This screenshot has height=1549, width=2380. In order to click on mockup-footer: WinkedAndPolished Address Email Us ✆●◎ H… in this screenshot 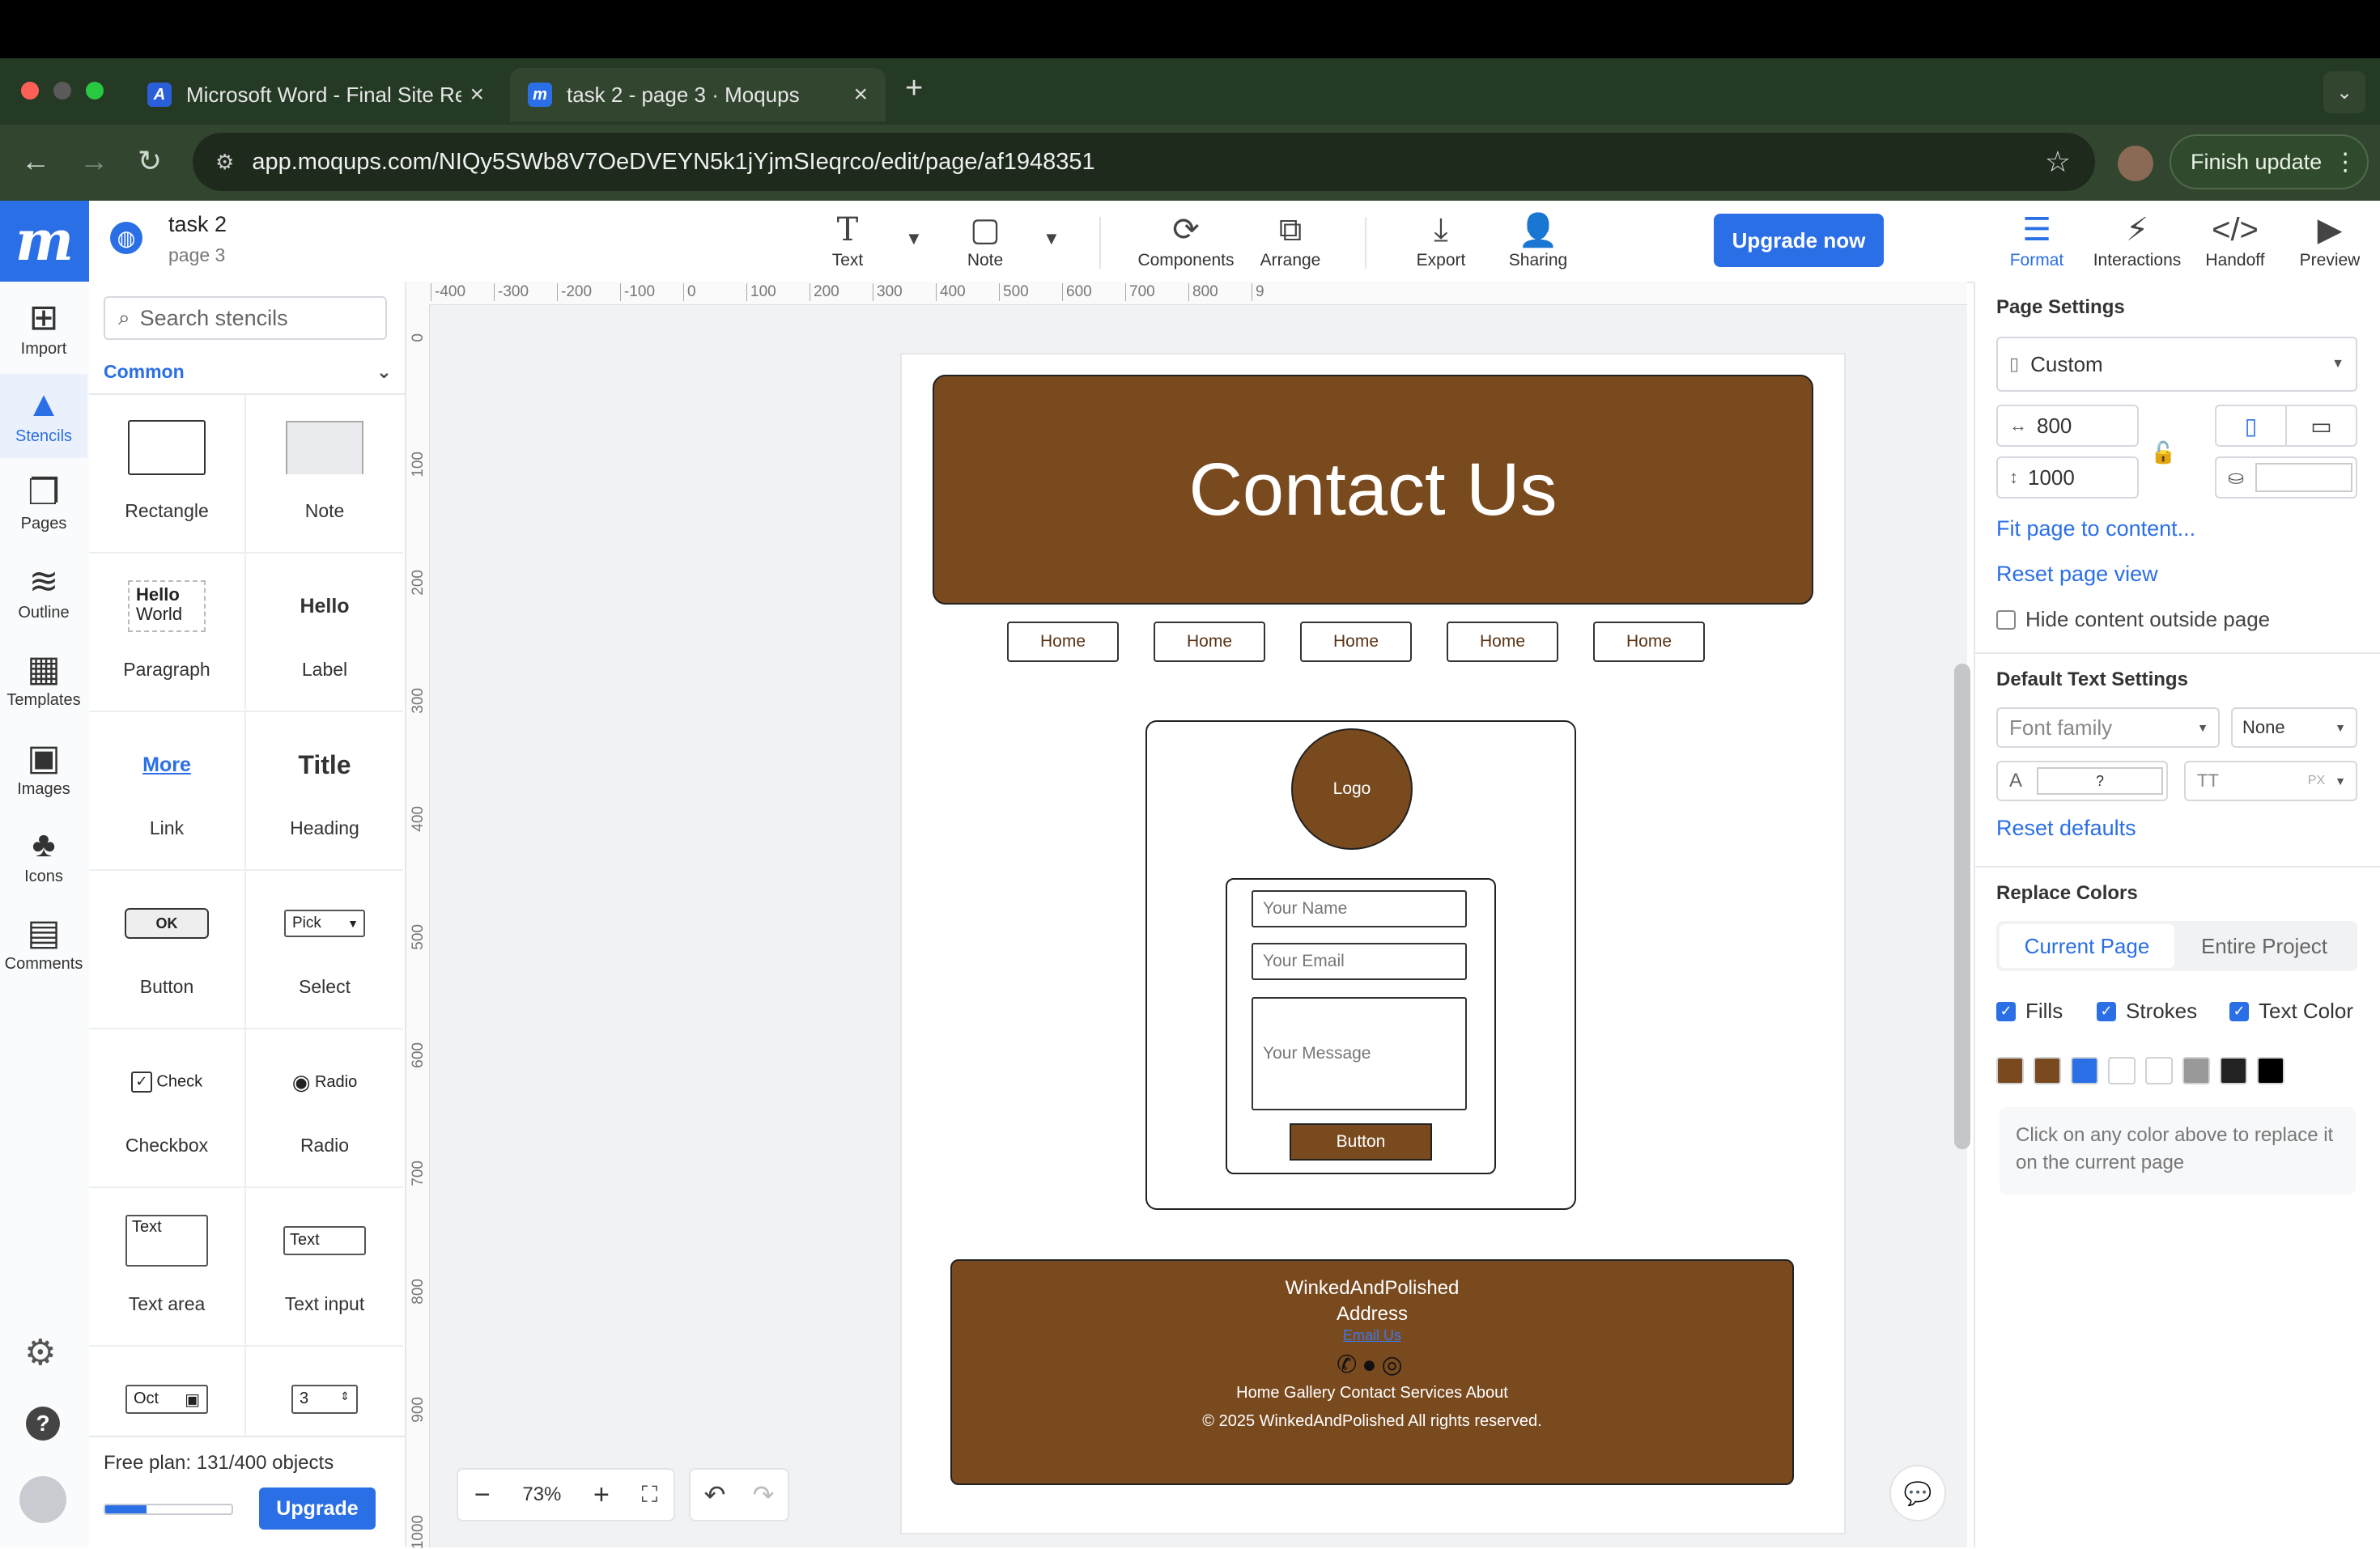, I will do `click(1372, 1372)`.